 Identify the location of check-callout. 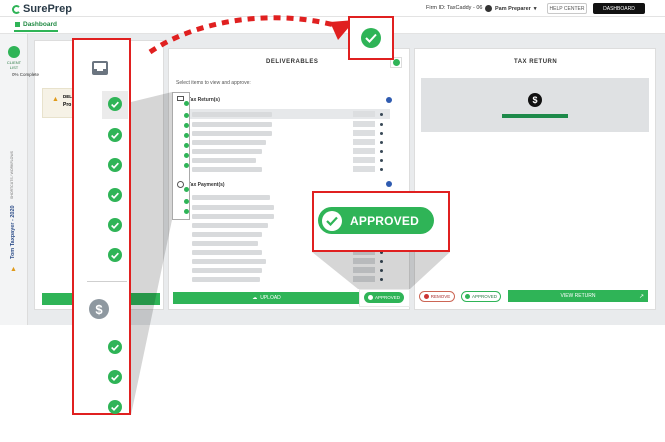
(371, 38).